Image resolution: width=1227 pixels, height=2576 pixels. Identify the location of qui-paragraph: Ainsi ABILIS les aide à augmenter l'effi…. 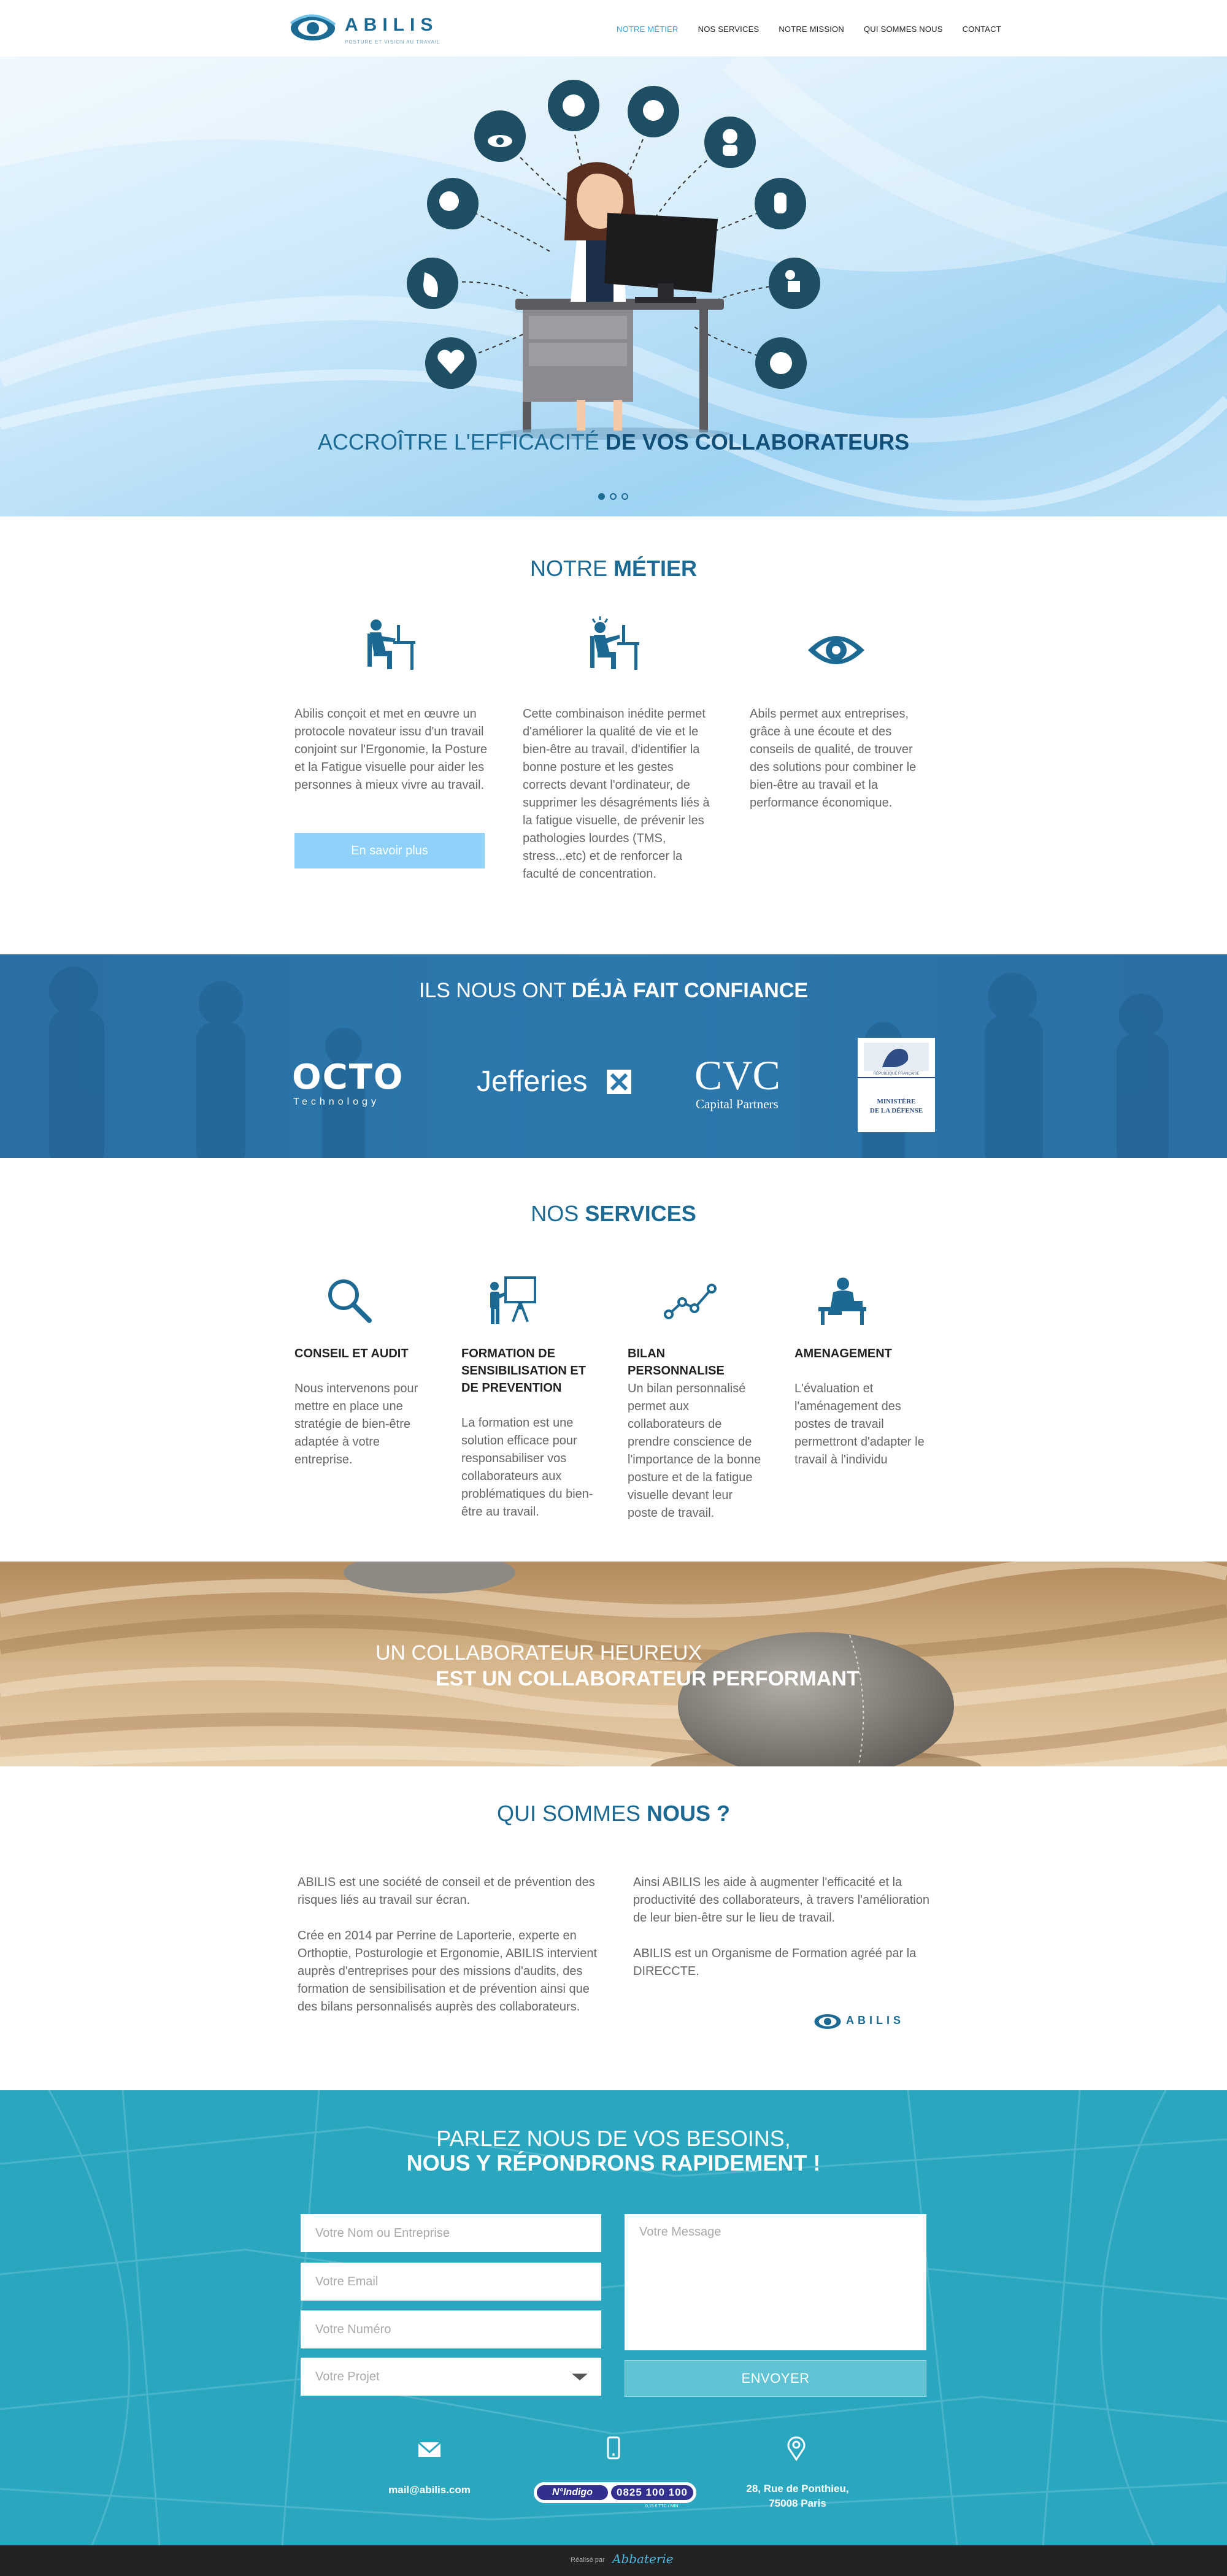
(781, 1900).